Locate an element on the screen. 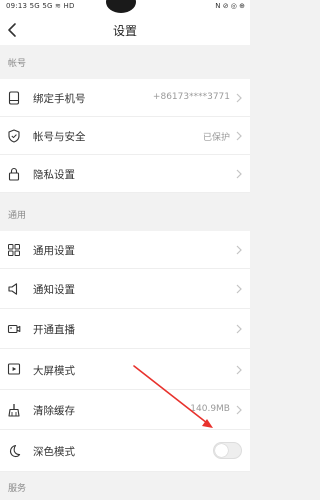 This screenshot has height=500, width=320. row-label: 通知设置 is located at coordinates (54, 290).